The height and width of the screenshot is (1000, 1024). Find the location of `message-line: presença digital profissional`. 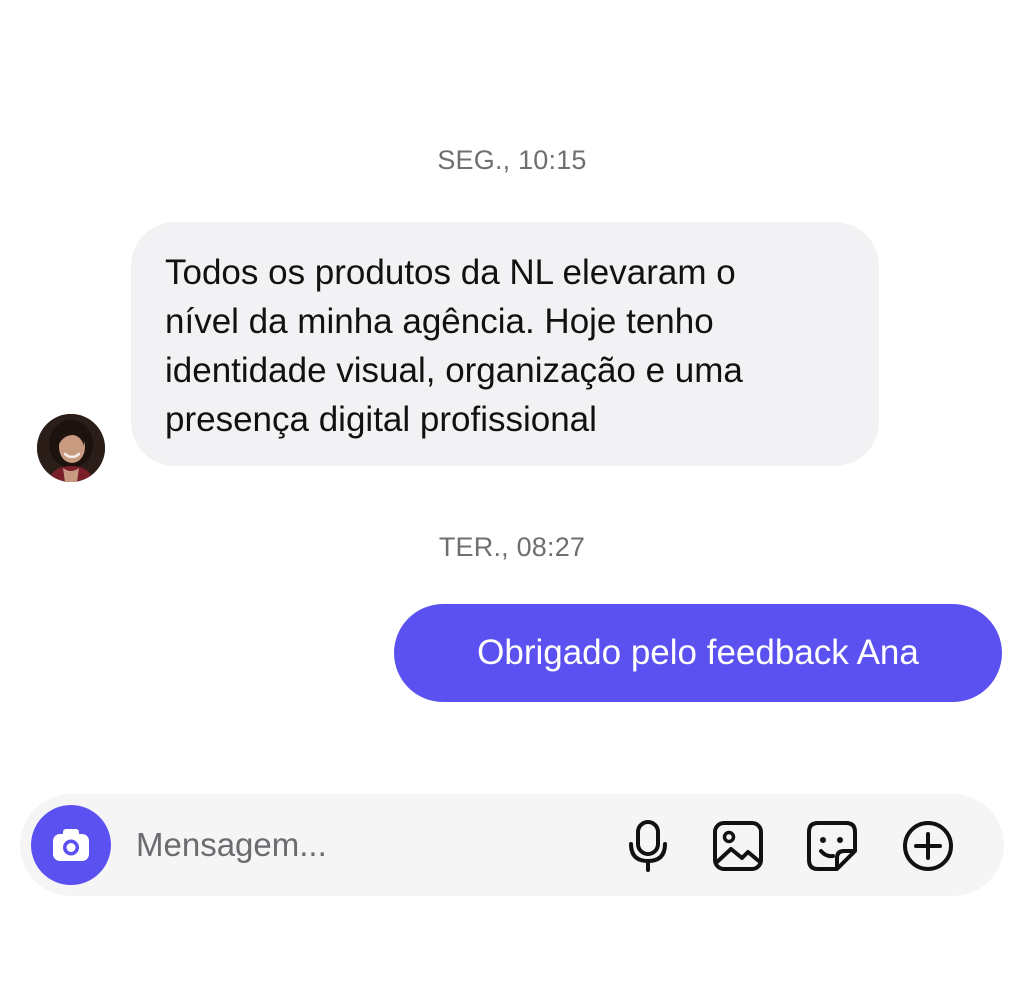

message-line: presença digital profissional is located at coordinates (381, 419).